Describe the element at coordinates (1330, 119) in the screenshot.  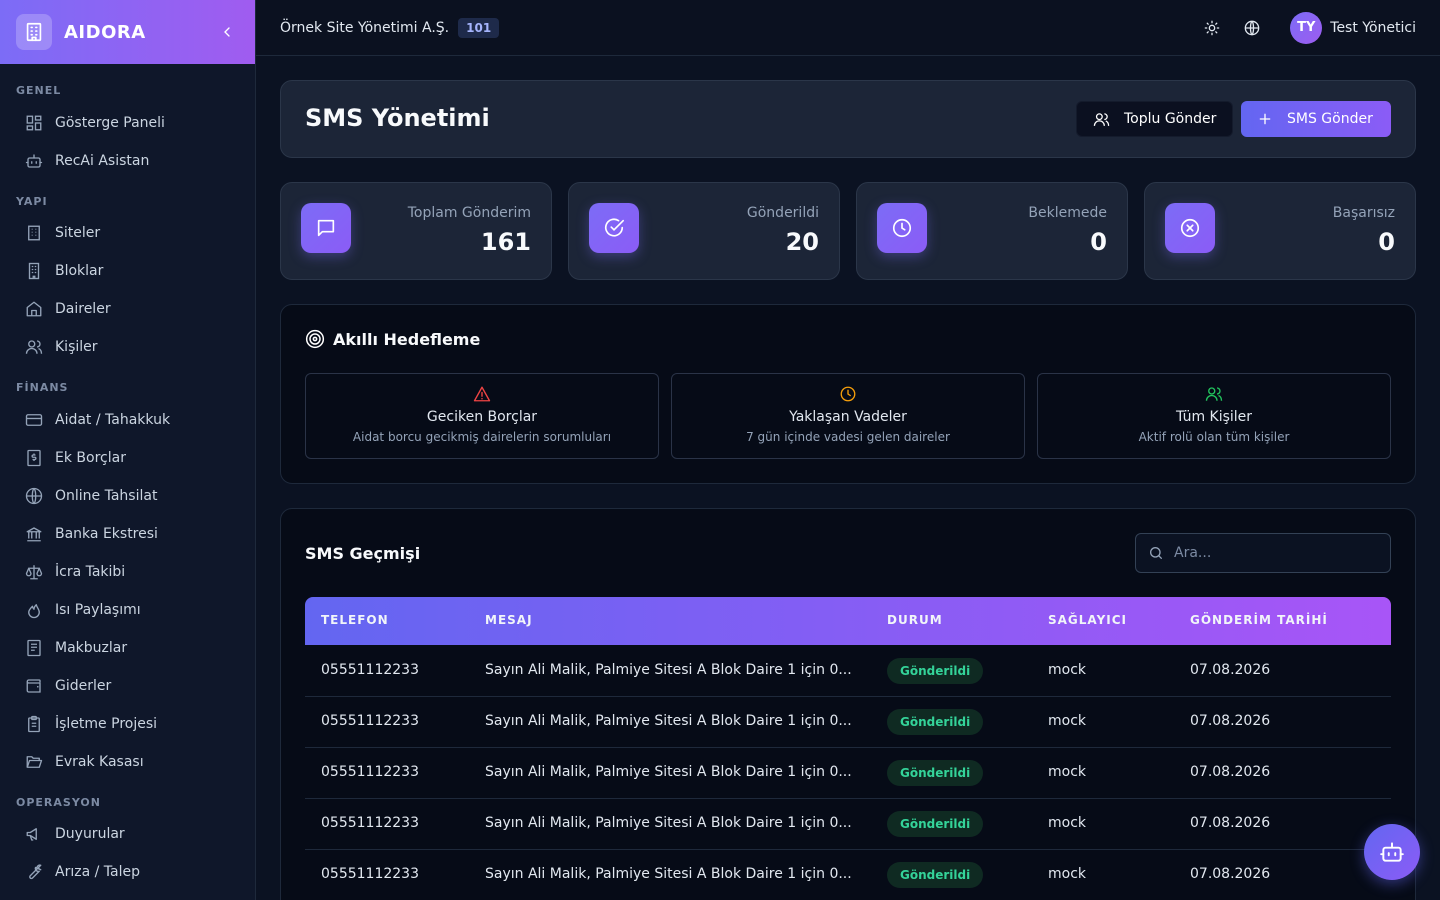
I see `send-sms-label: SMS Gönder` at that location.